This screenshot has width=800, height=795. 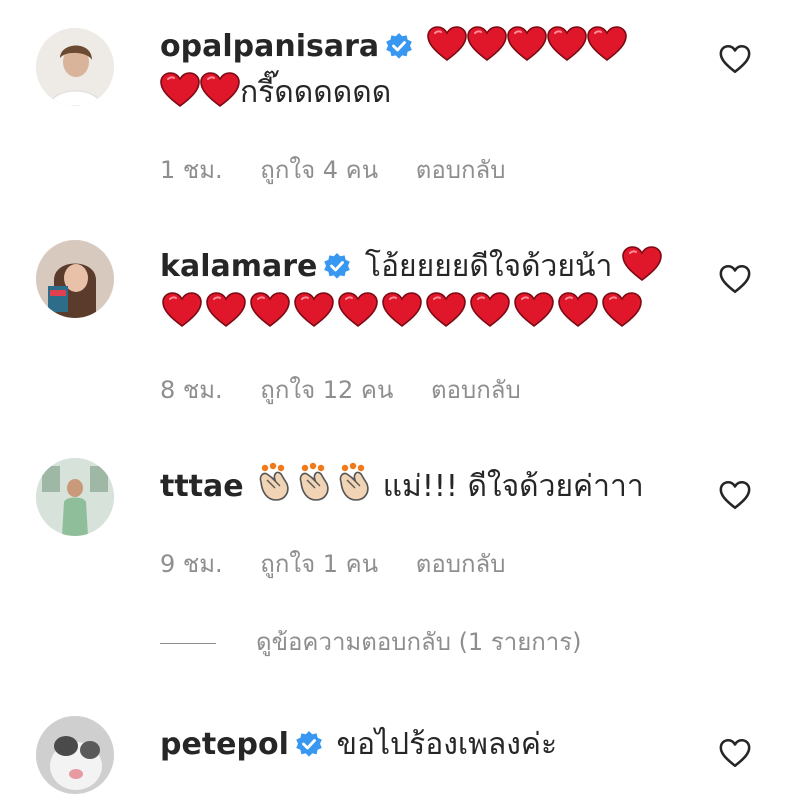 What do you see at coordinates (191, 390) in the screenshot?
I see `comment-time: 8 ชม.` at bounding box center [191, 390].